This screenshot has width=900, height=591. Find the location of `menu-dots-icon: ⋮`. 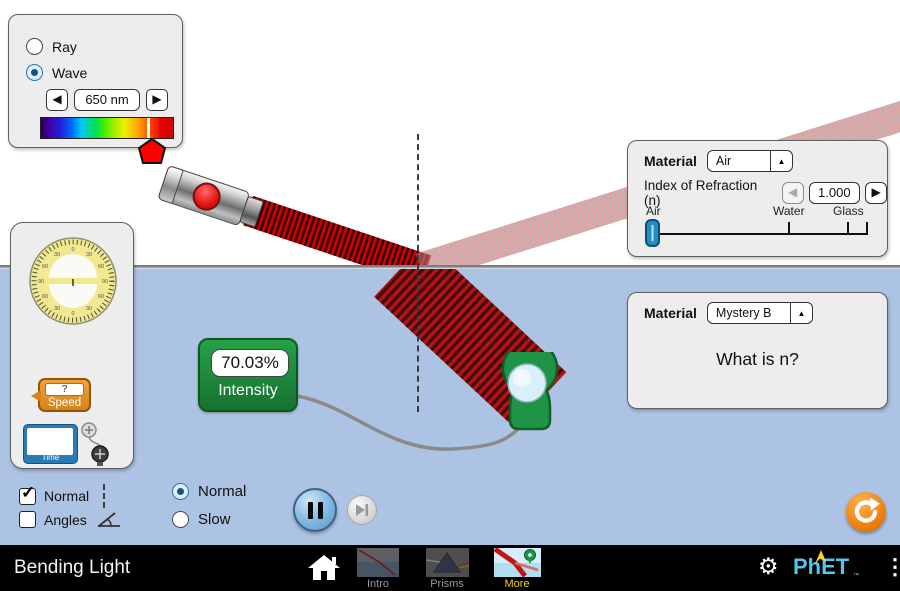

menu-dots-icon: ⋮ is located at coordinates (892, 567).